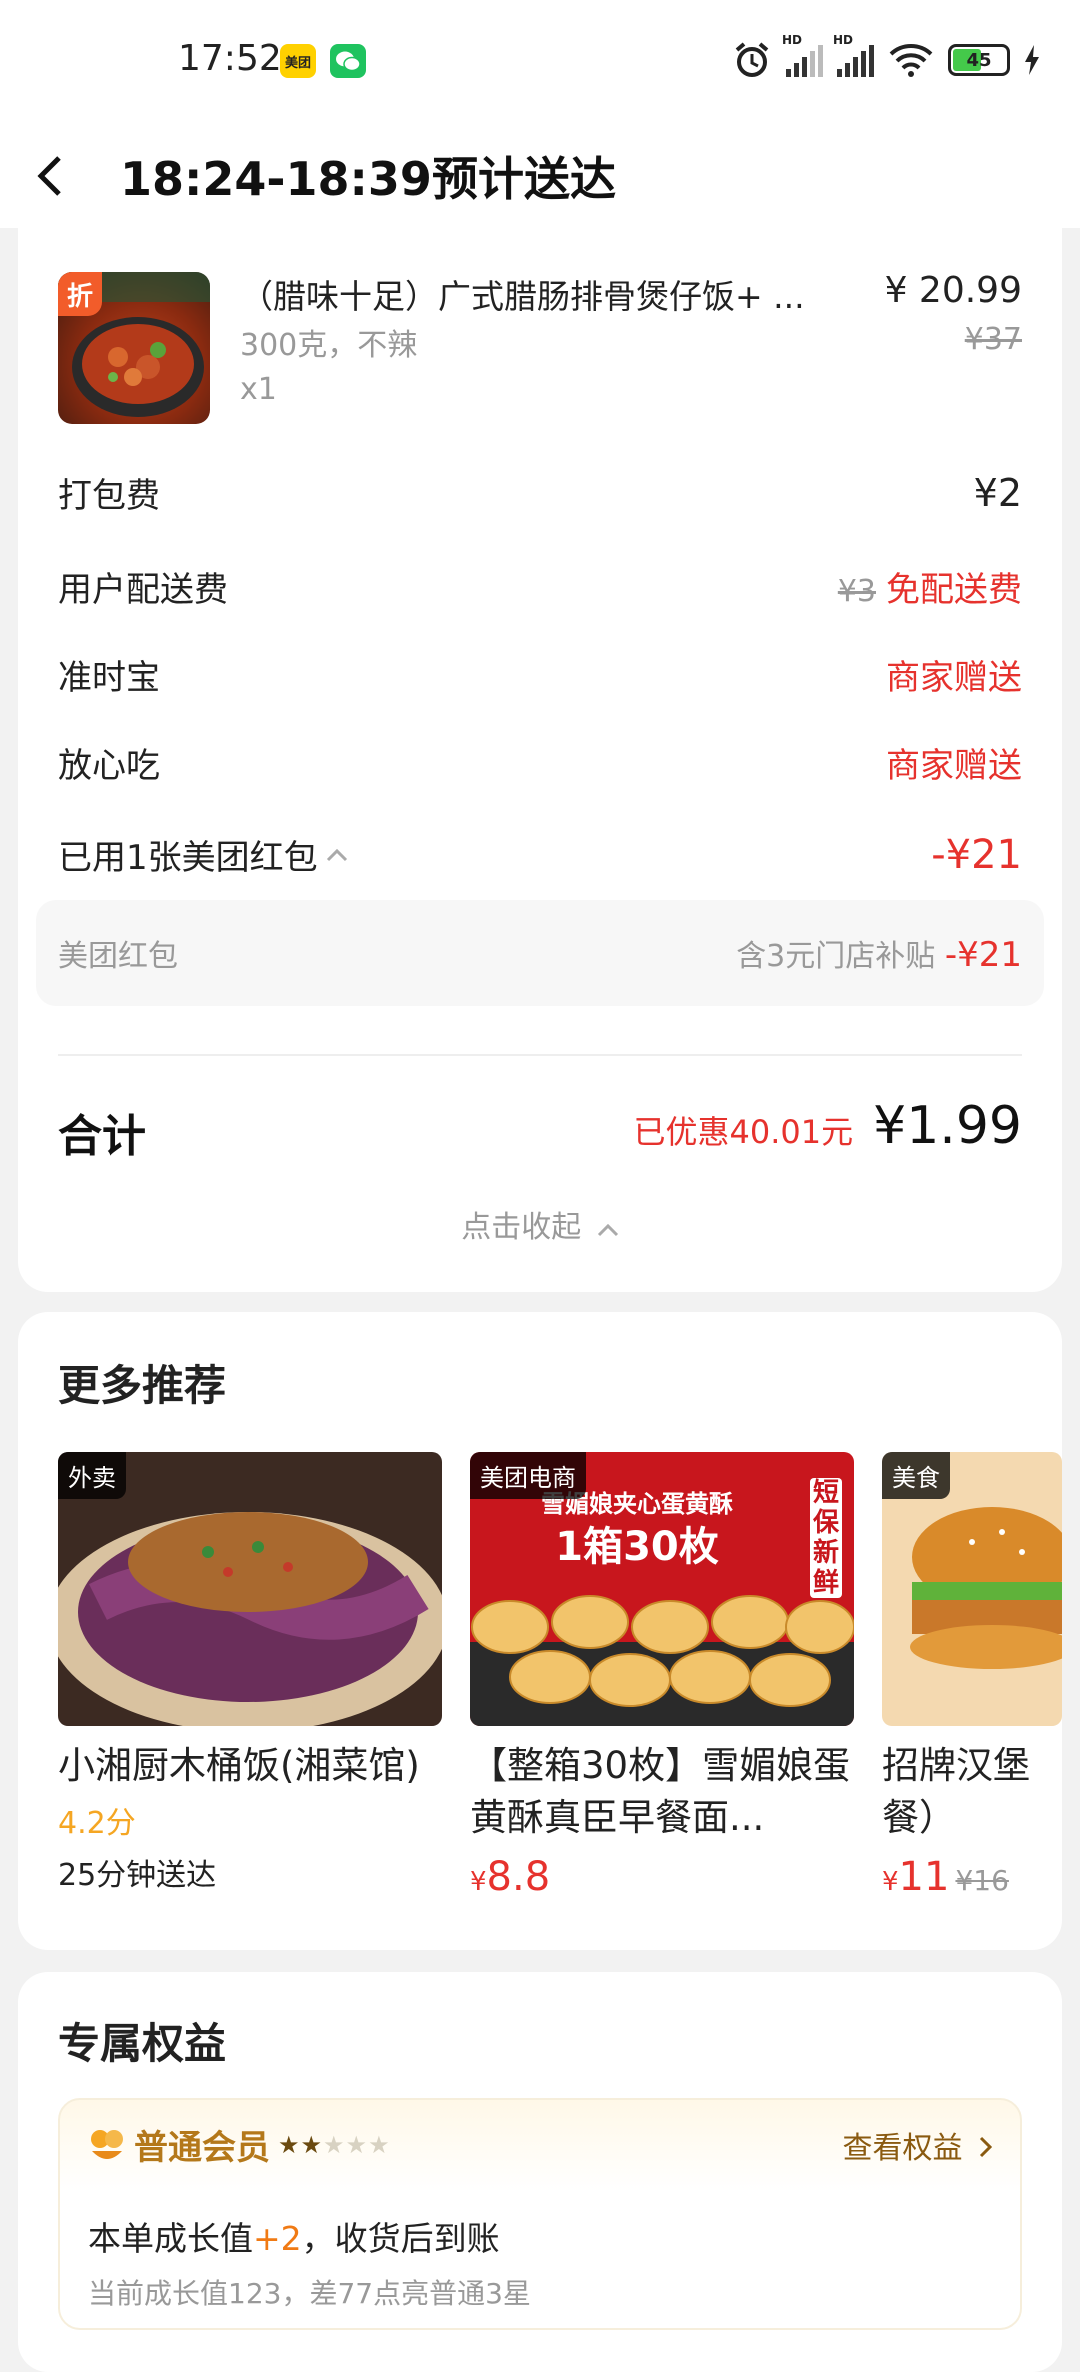  Describe the element at coordinates (540, 762) in the screenshot. I see `safe-eat-row: 放心吃 商家赠送` at that location.